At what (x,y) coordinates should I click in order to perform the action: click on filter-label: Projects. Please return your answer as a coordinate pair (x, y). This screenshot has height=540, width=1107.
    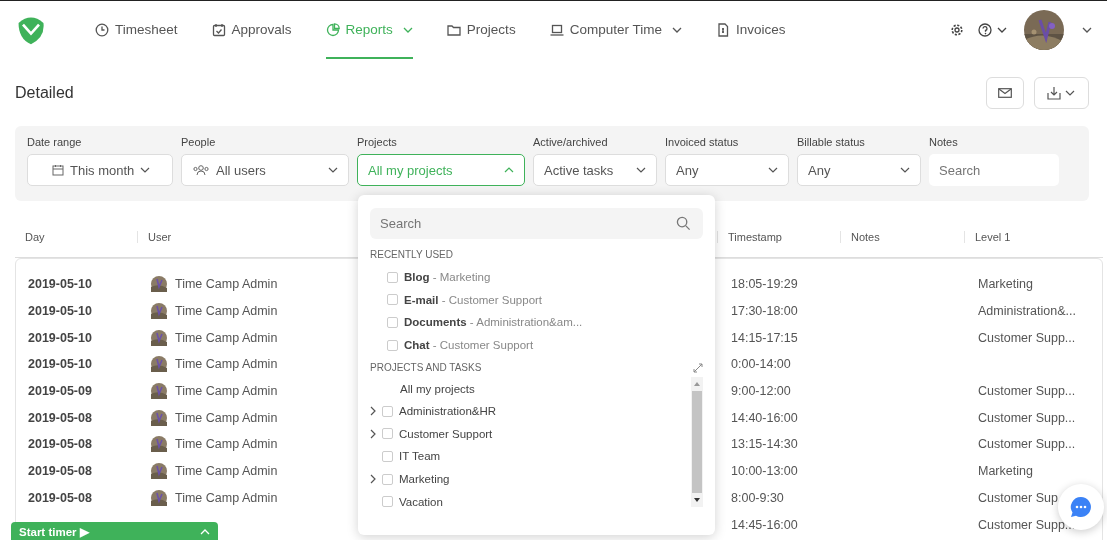
    Looking at the image, I should click on (377, 143).